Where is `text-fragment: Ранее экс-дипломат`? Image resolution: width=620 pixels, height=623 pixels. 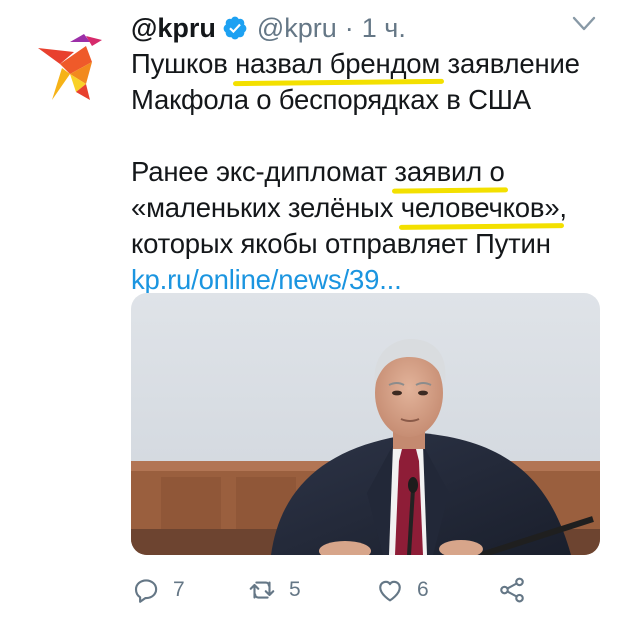
text-fragment: Ранее экс-дипломат is located at coordinates (263, 171).